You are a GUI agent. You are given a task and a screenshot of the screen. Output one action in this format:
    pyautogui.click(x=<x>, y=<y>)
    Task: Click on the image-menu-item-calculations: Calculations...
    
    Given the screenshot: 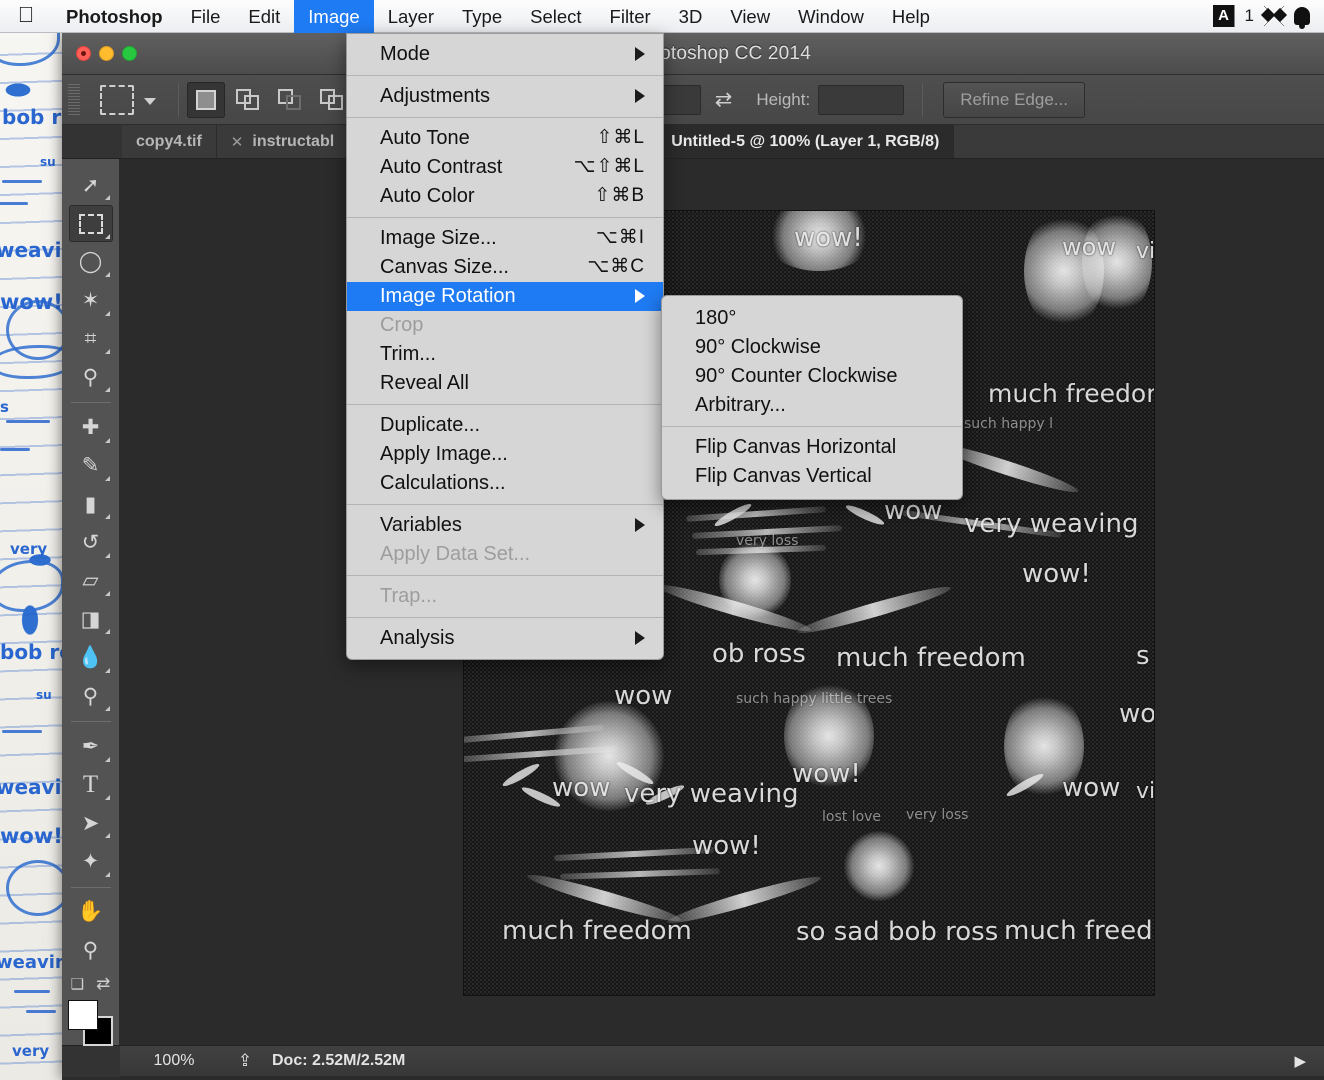 What is the action you would take?
    pyautogui.click(x=505, y=483)
    